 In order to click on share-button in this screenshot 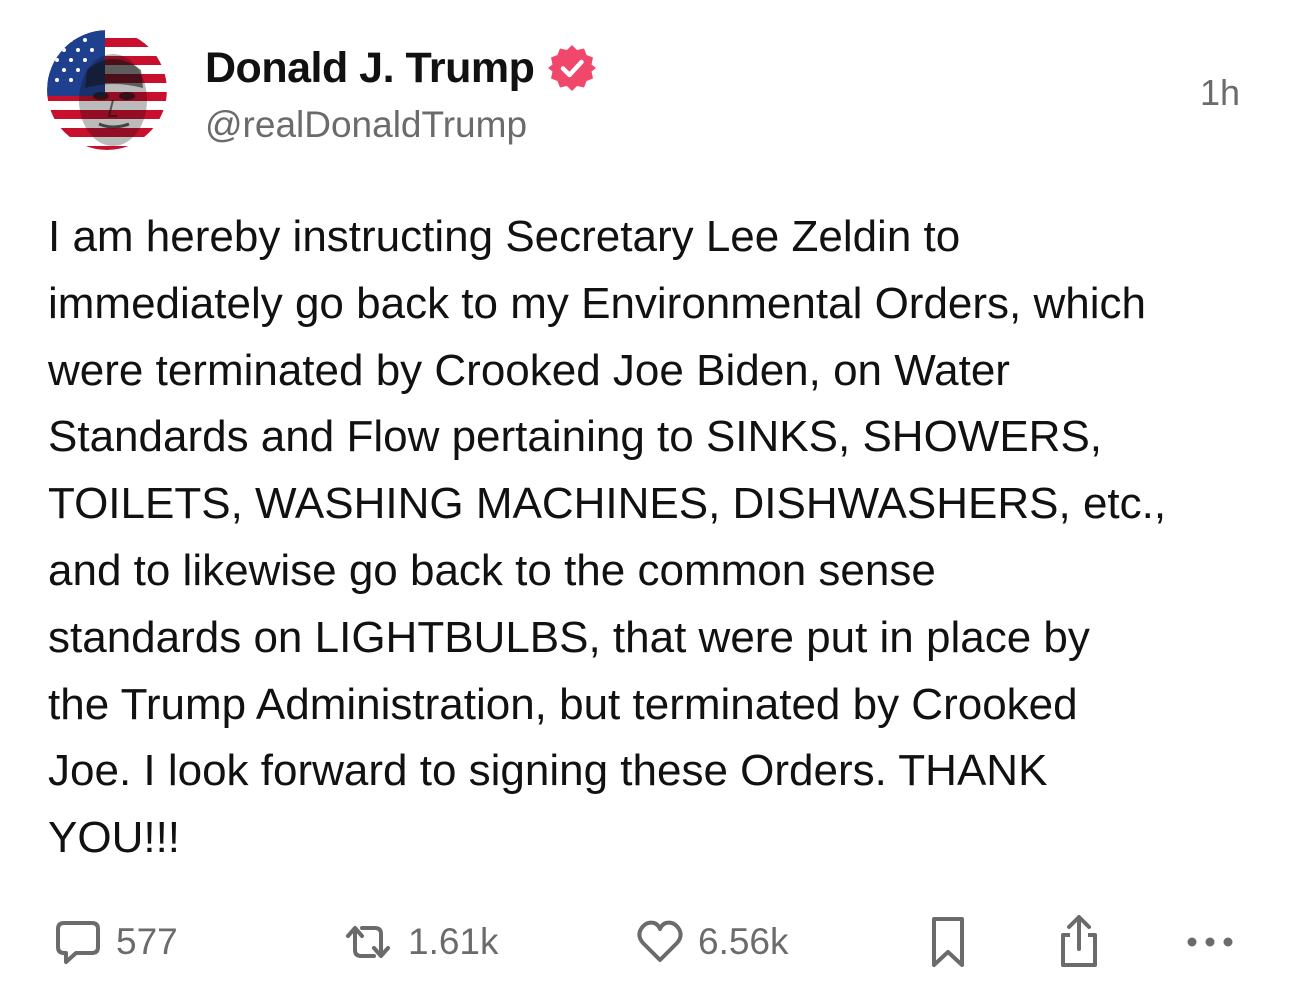, I will do `click(1079, 942)`.